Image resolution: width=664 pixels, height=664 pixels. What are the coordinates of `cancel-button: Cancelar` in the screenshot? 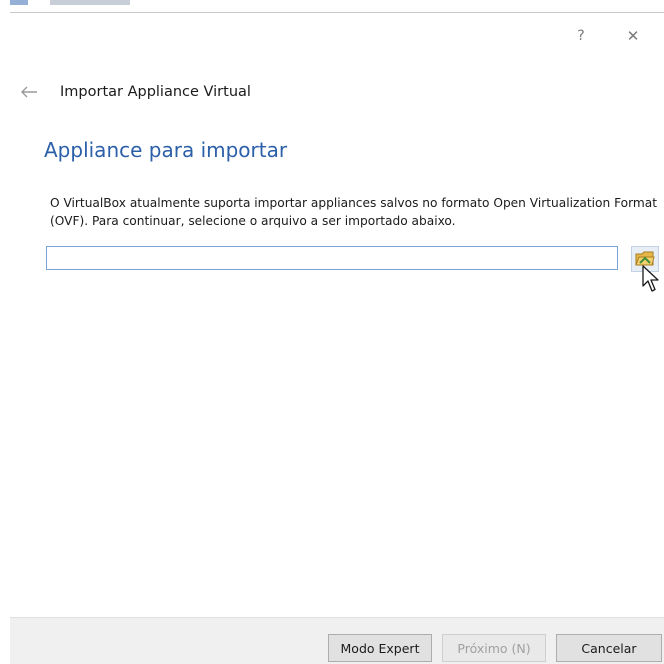 It's located at (609, 648).